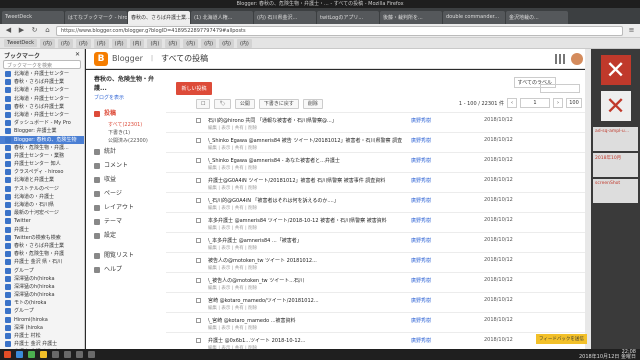 Image resolution: width=640 pixels, height=360 pixels. Describe the element at coordinates (42, 164) in the screenshot. I see `bookmark-item: 弁護士センター 知人` at that location.